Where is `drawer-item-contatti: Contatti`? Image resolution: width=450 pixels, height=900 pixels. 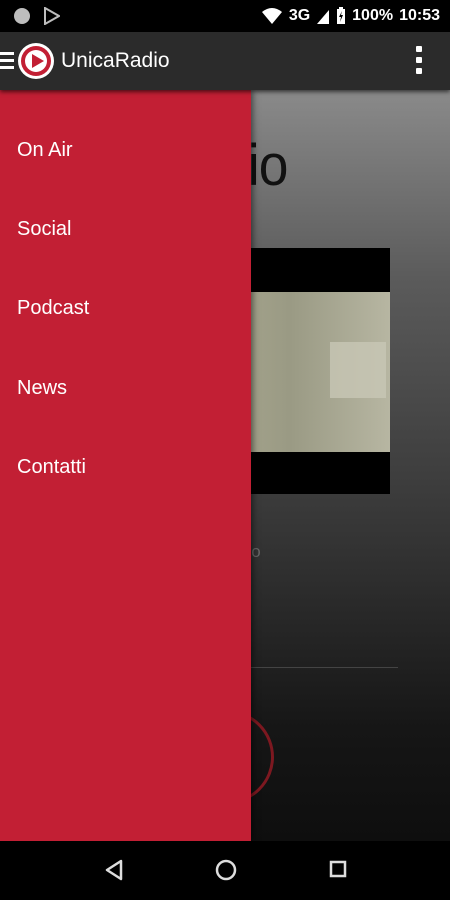
drawer-item-contatti: Contatti is located at coordinates (51, 467).